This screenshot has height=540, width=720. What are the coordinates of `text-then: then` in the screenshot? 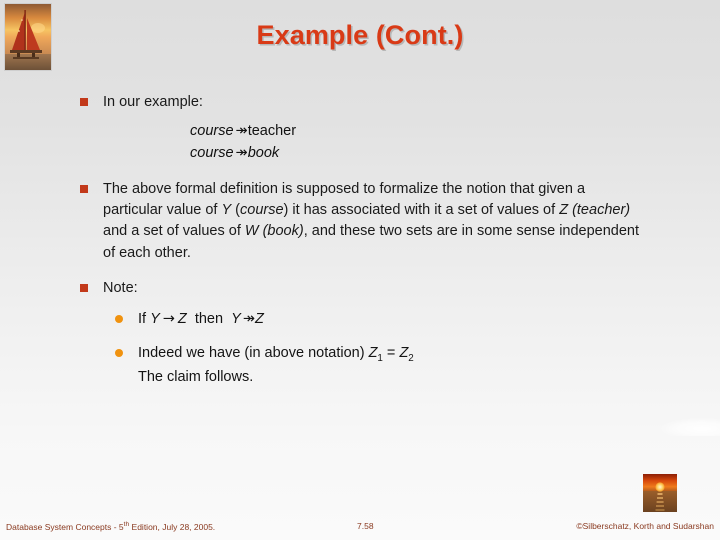 It's located at (209, 319).